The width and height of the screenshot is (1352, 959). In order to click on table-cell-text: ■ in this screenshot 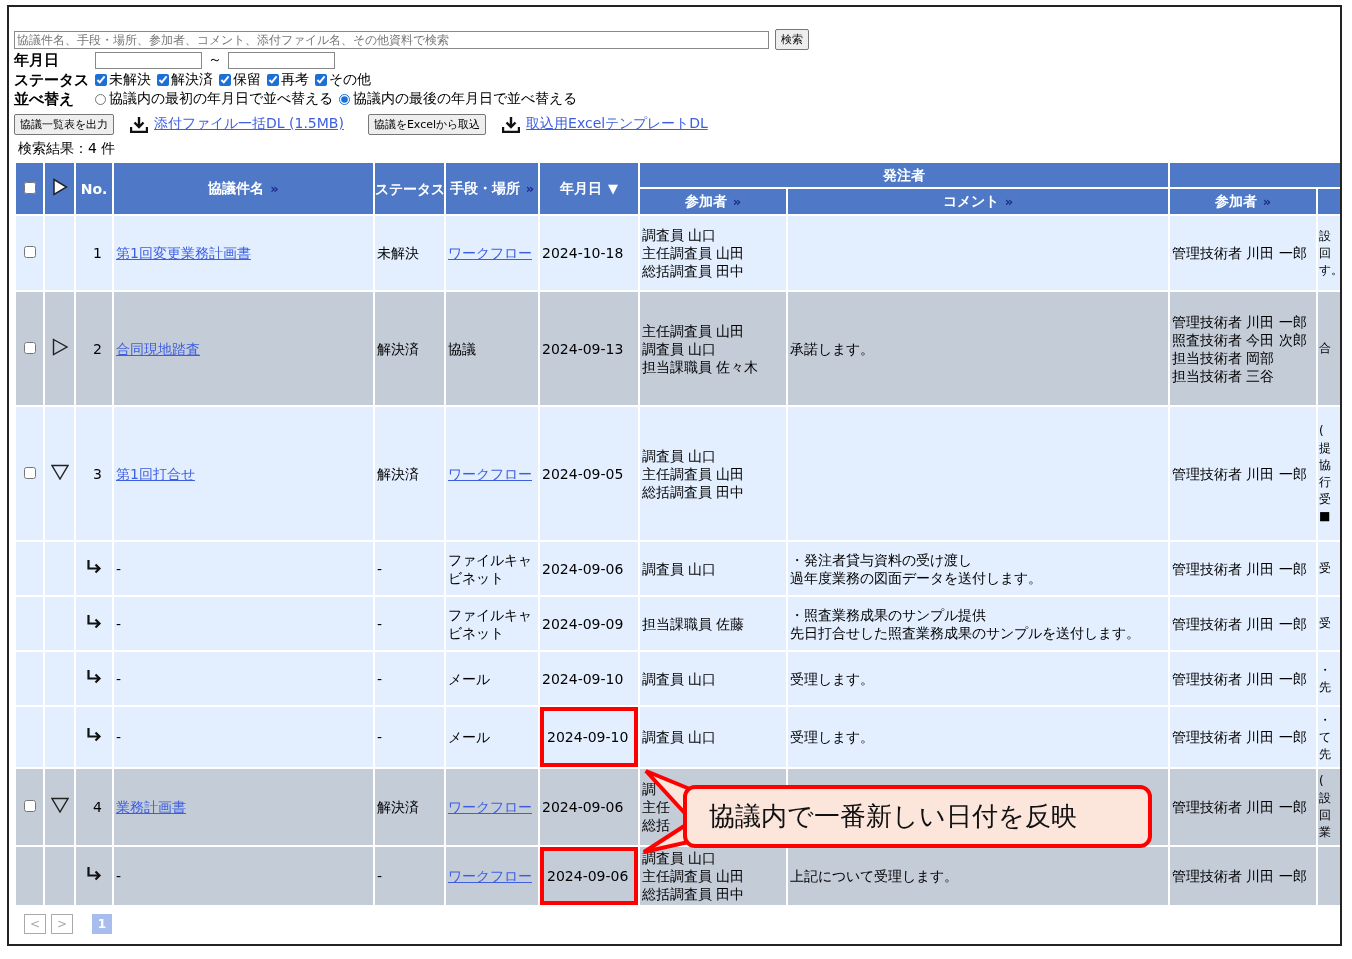, I will do `click(1325, 516)`.